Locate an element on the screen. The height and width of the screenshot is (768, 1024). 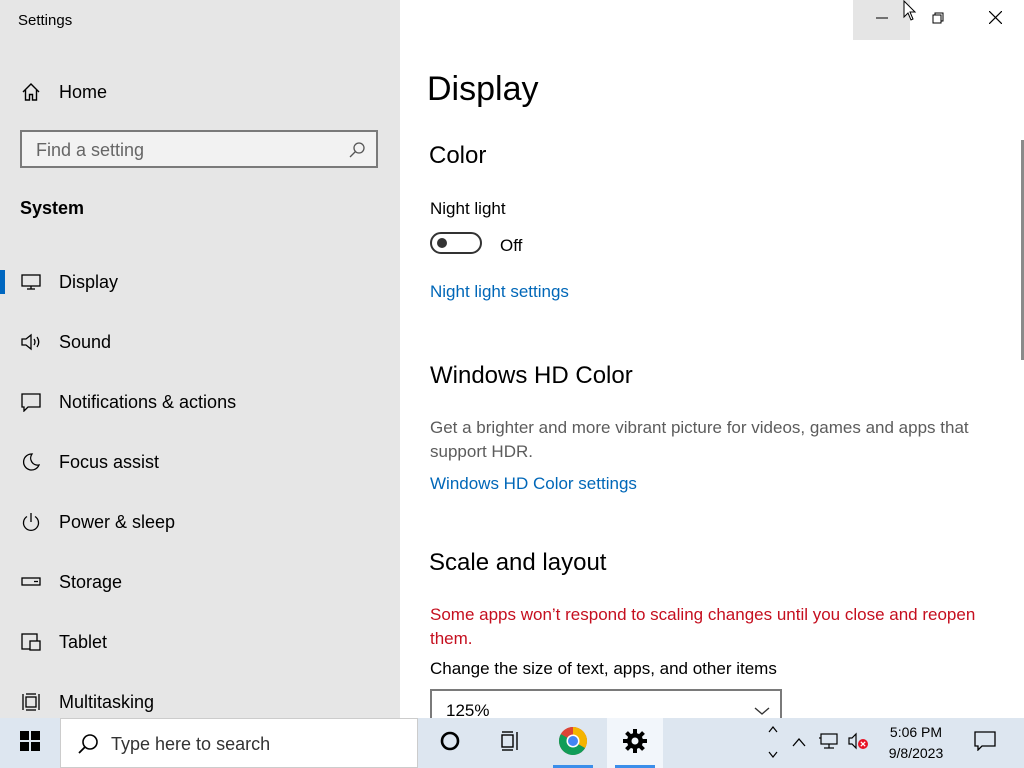
sidebar-item-notifications: Notifications & actions is located at coordinates (200, 402).